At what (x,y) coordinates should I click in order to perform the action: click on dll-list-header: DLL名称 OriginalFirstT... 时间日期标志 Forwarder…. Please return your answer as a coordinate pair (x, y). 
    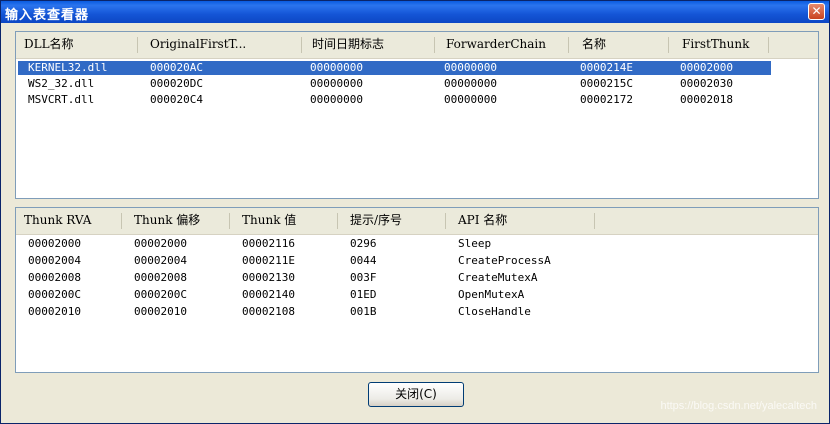
    Looking at the image, I should click on (417, 45).